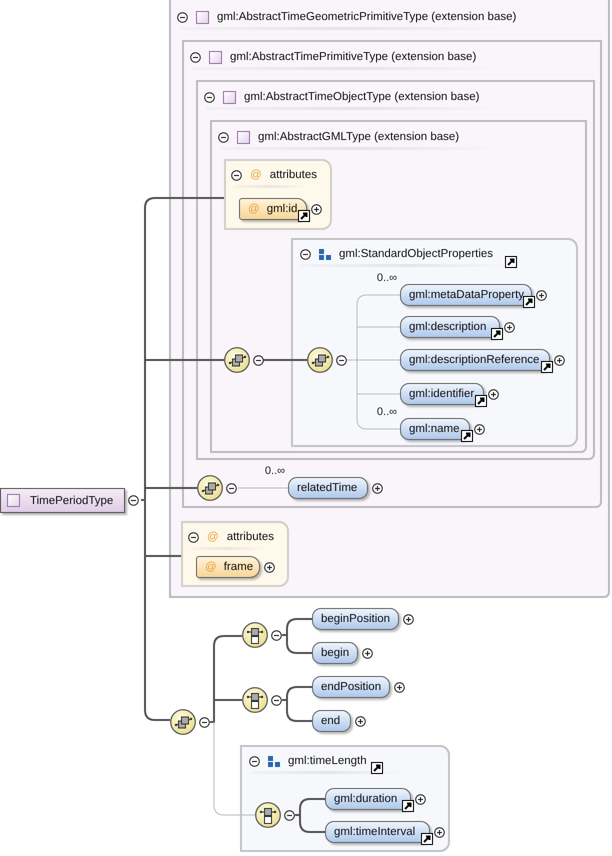  Describe the element at coordinates (442, 394) in the screenshot. I see `element-node: gml:identifier` at that location.